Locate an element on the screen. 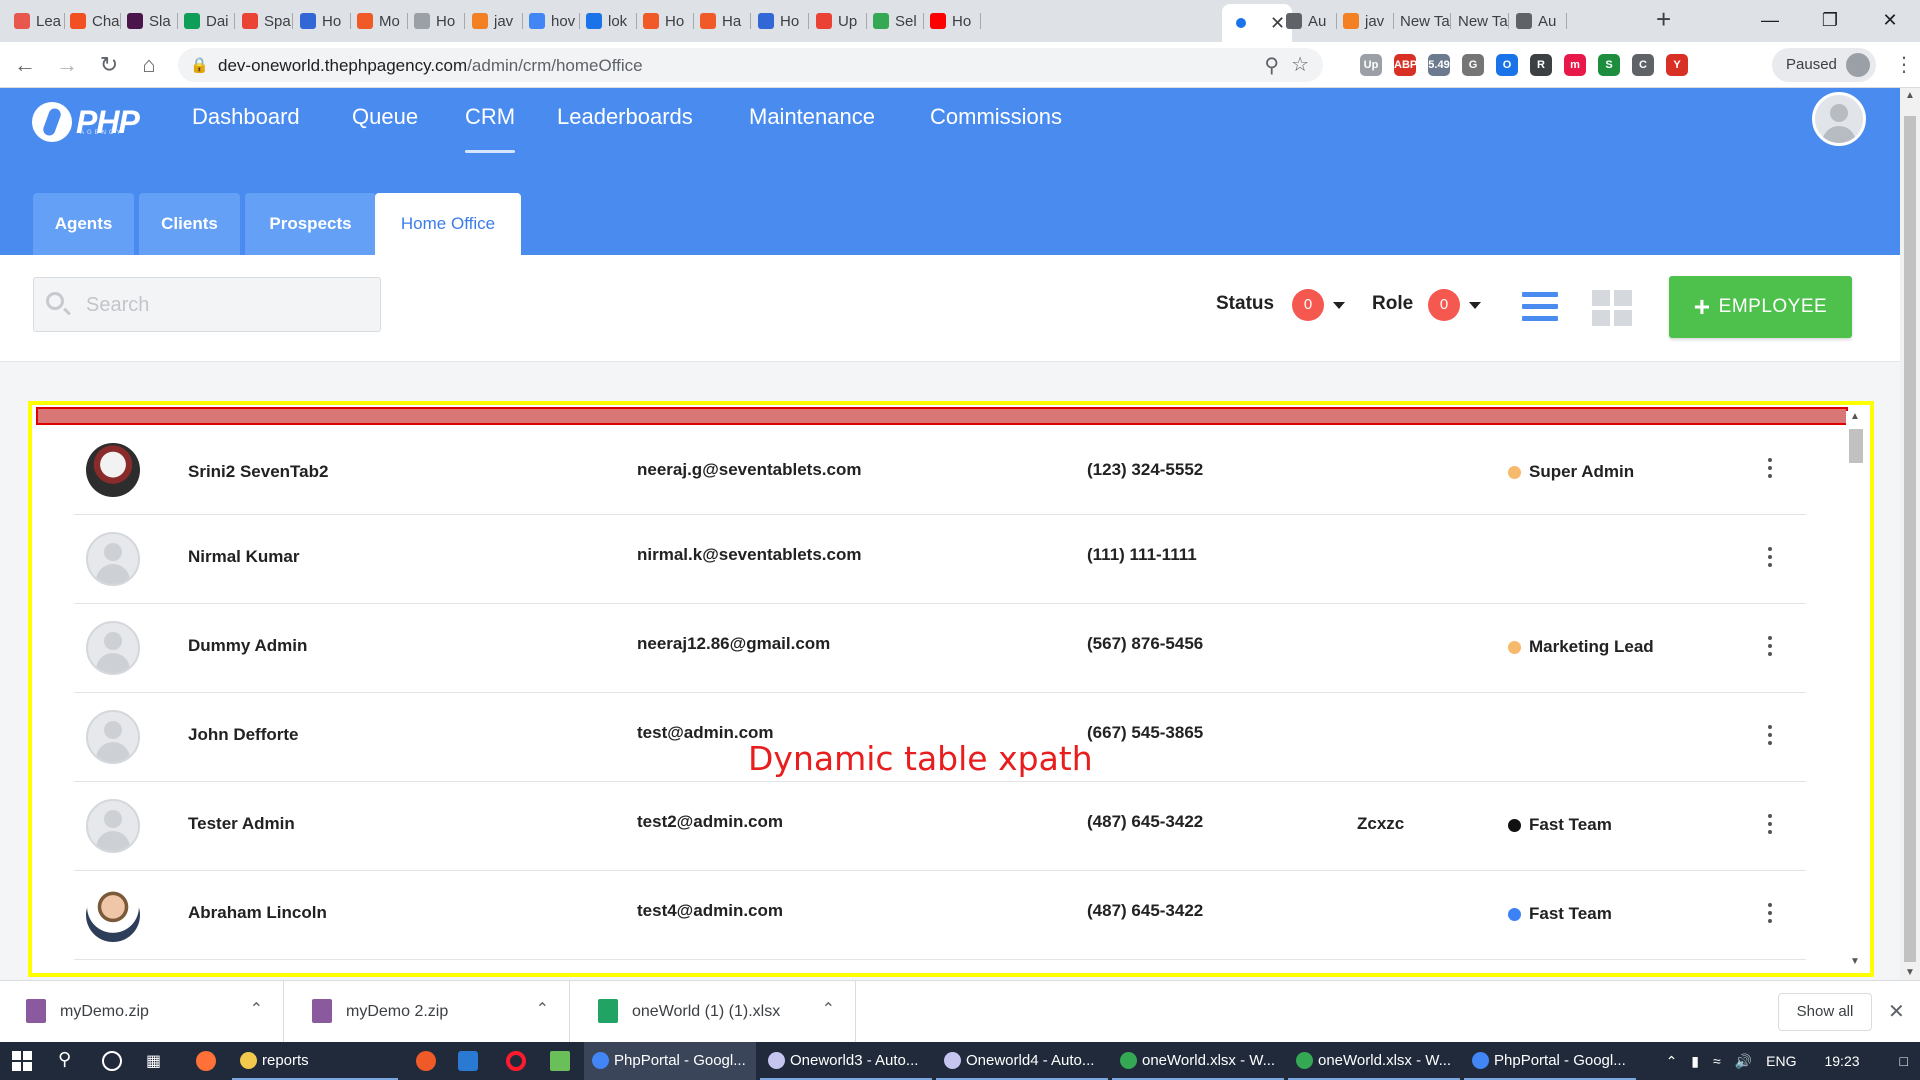 The image size is (1920, 1080). extension-icon: 5.49 is located at coordinates (1439, 65).